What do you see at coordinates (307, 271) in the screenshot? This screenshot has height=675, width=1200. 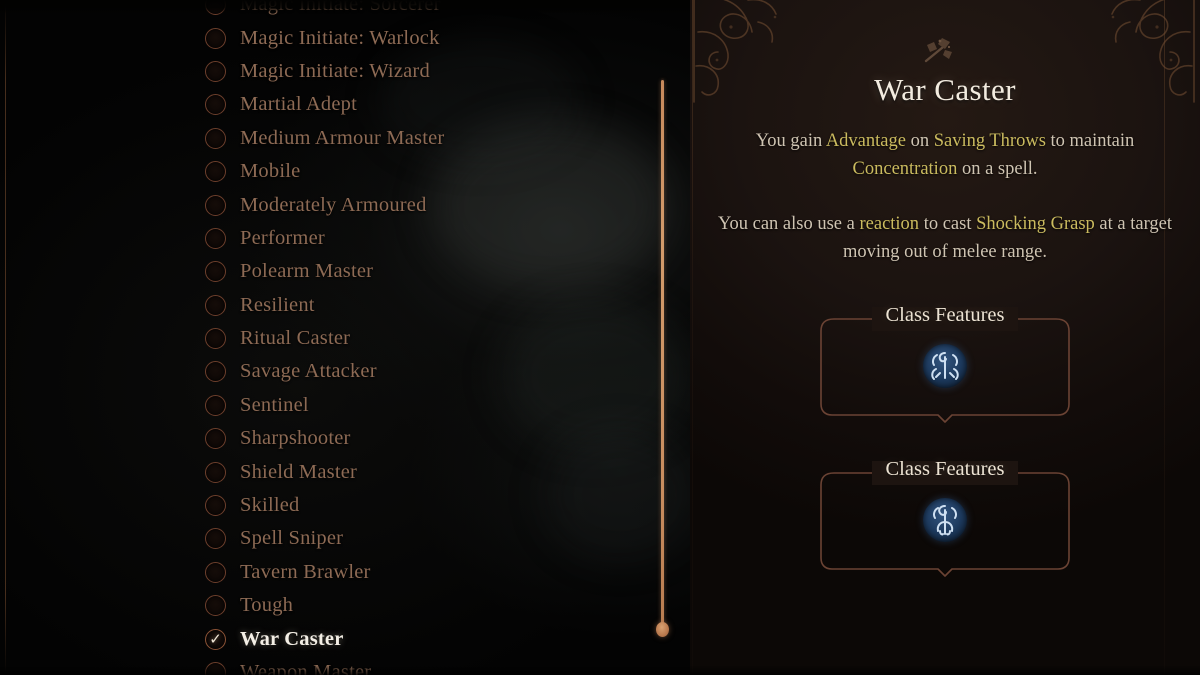 I see `feat-list-item-label: Polearm Master` at bounding box center [307, 271].